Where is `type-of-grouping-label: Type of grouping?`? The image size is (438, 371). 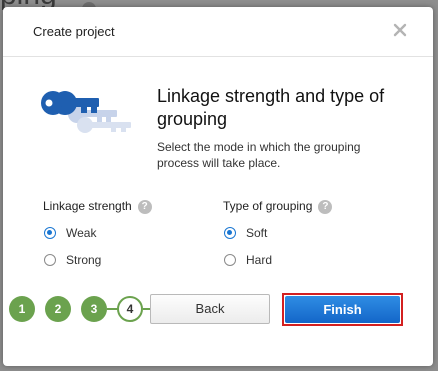
type-of-grouping-label: Type of grouping? is located at coordinates (278, 206).